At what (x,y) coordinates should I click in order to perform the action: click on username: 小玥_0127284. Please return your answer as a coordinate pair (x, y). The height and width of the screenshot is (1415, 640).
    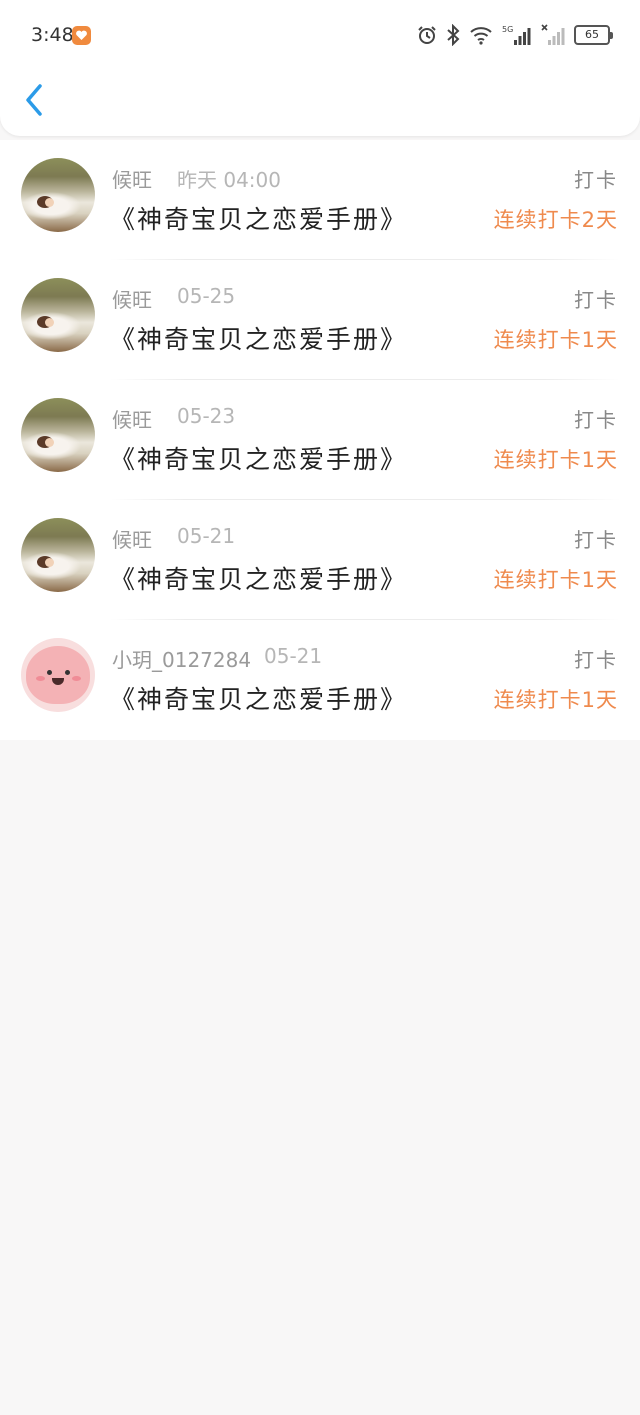
    Looking at the image, I should click on (181, 658).